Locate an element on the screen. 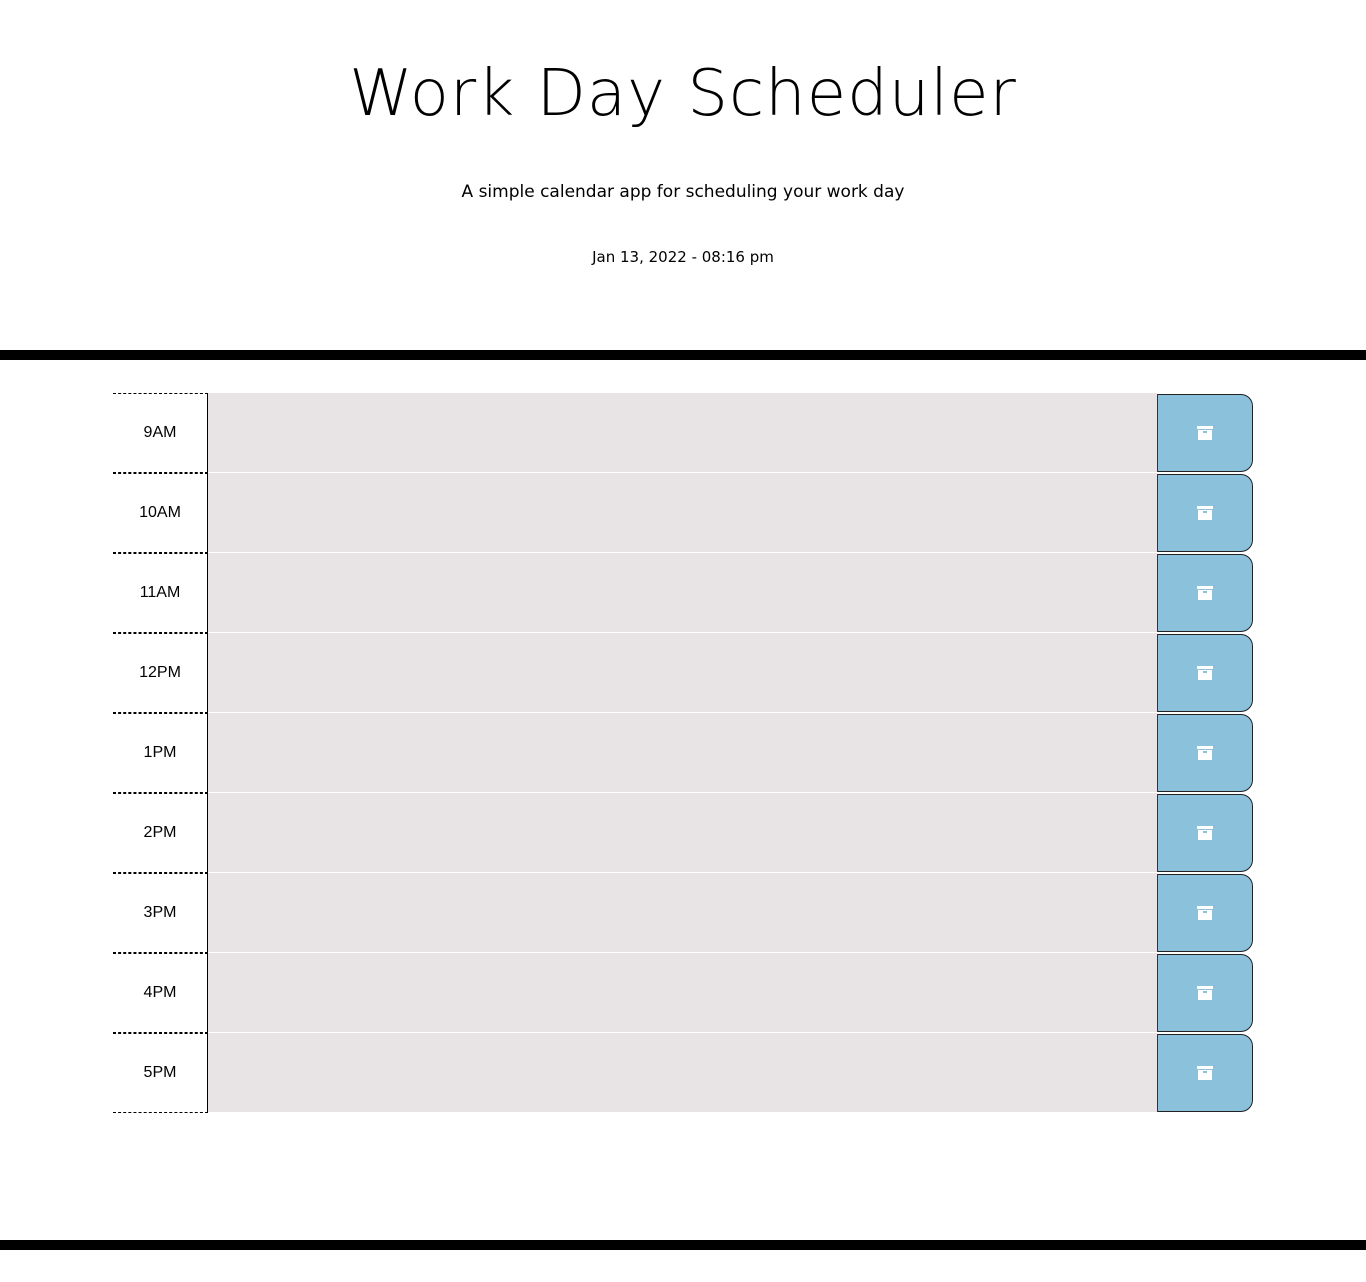 This screenshot has height=1282, width=1366. time-block-row: 12PM is located at coordinates (683, 673).